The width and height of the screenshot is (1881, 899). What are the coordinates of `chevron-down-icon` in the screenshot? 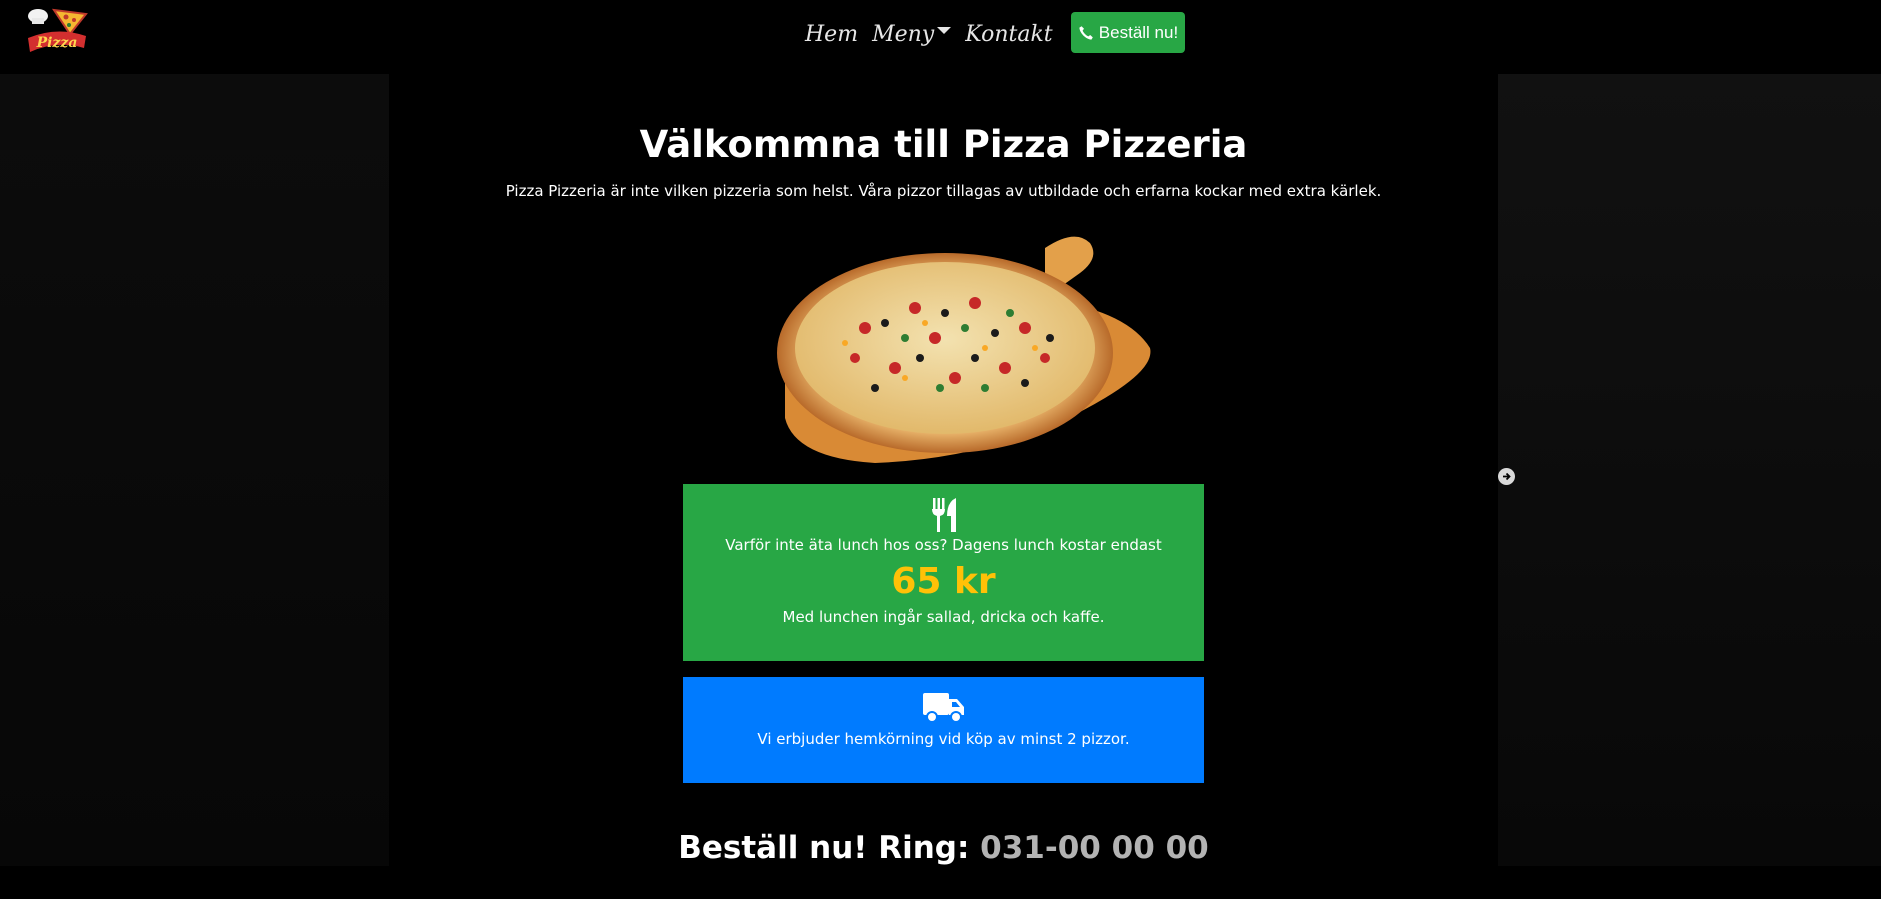 It's located at (944, 30).